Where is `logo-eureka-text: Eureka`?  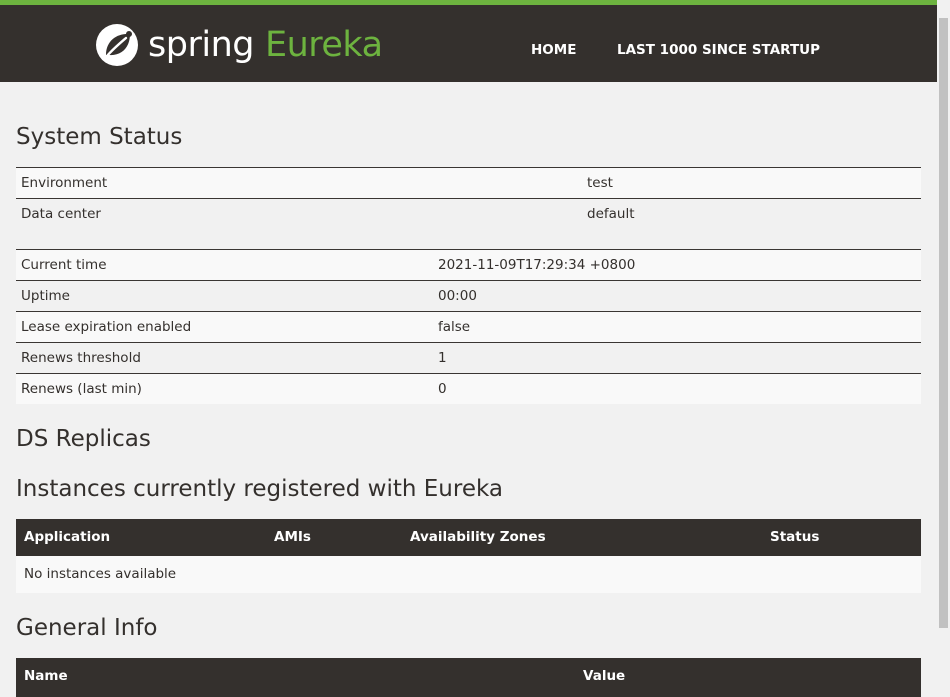
logo-eureka-text: Eureka is located at coordinates (323, 44).